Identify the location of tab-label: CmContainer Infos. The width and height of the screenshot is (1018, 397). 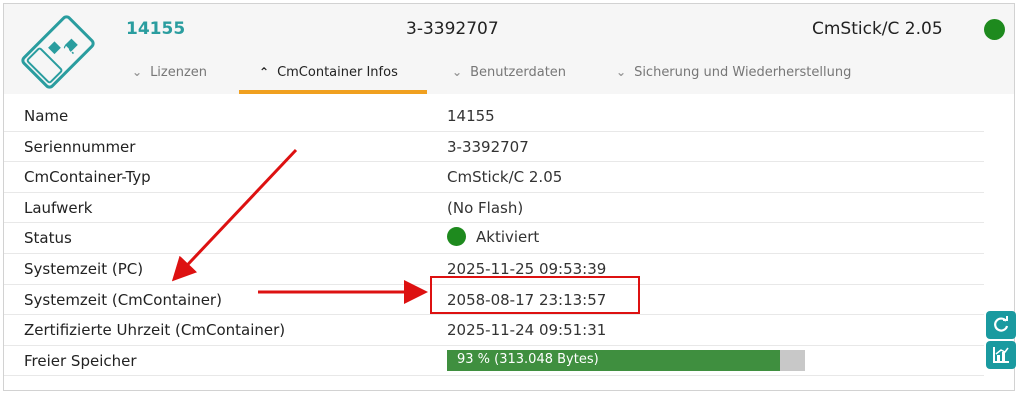
(337, 72).